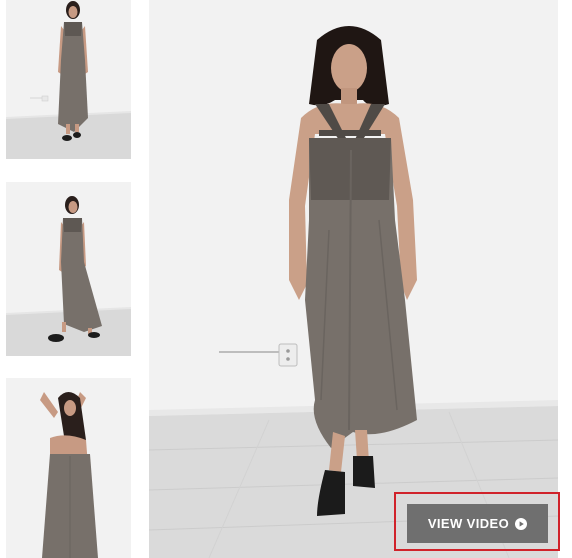  I want to click on thumbnail-back-view, so click(68, 468).